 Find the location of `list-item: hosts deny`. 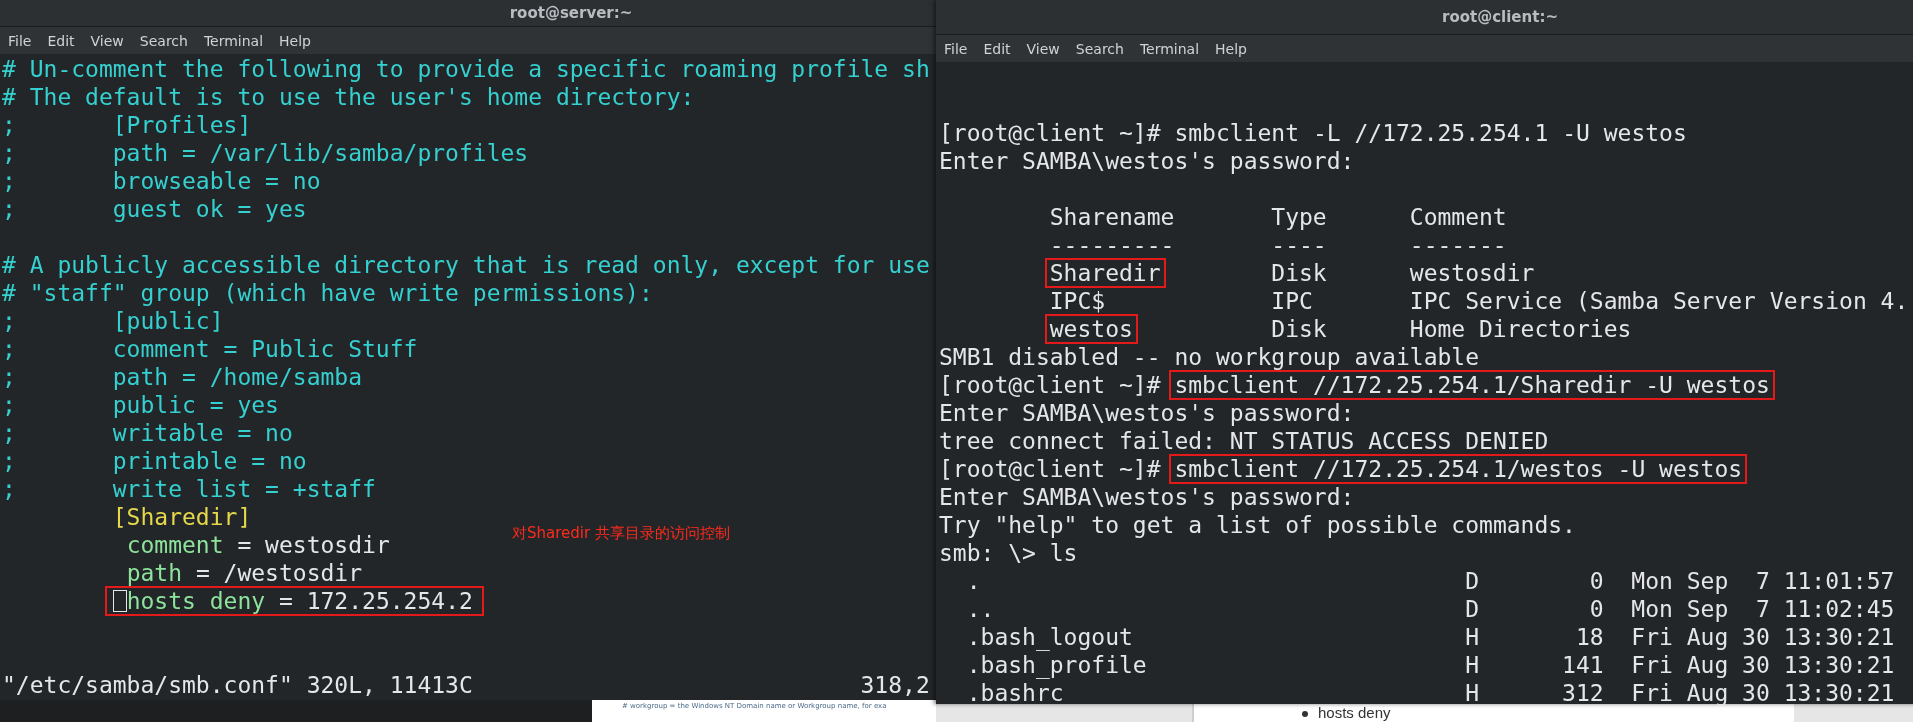

list-item: hosts deny is located at coordinates (1354, 713).